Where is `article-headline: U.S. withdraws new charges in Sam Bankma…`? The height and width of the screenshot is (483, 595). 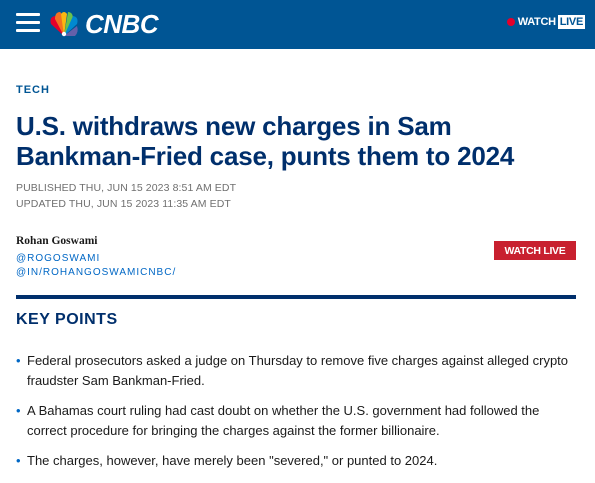 article-headline: U.S. withdraws new charges in Sam Bankma… is located at coordinates (265, 141).